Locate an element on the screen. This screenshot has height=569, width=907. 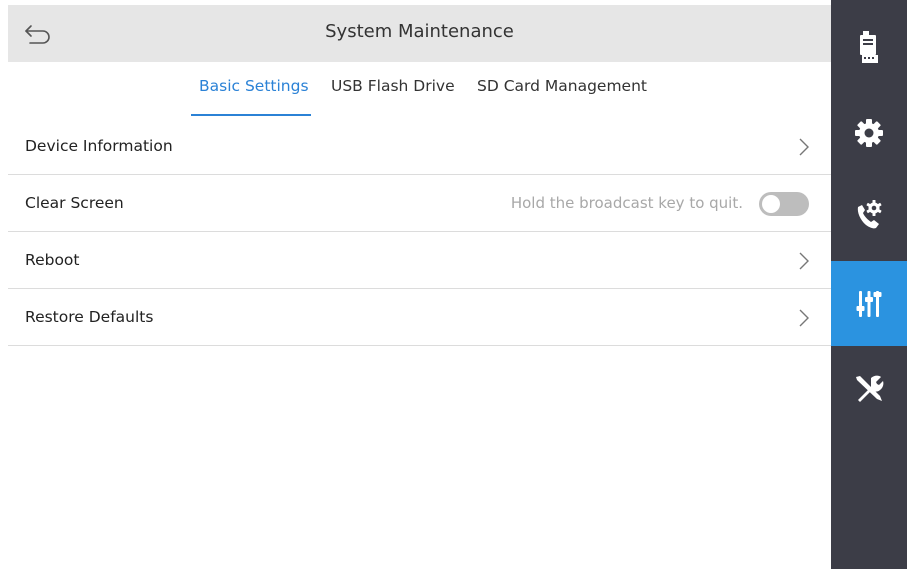
sidebar-item-settings is located at coordinates (869, 132).